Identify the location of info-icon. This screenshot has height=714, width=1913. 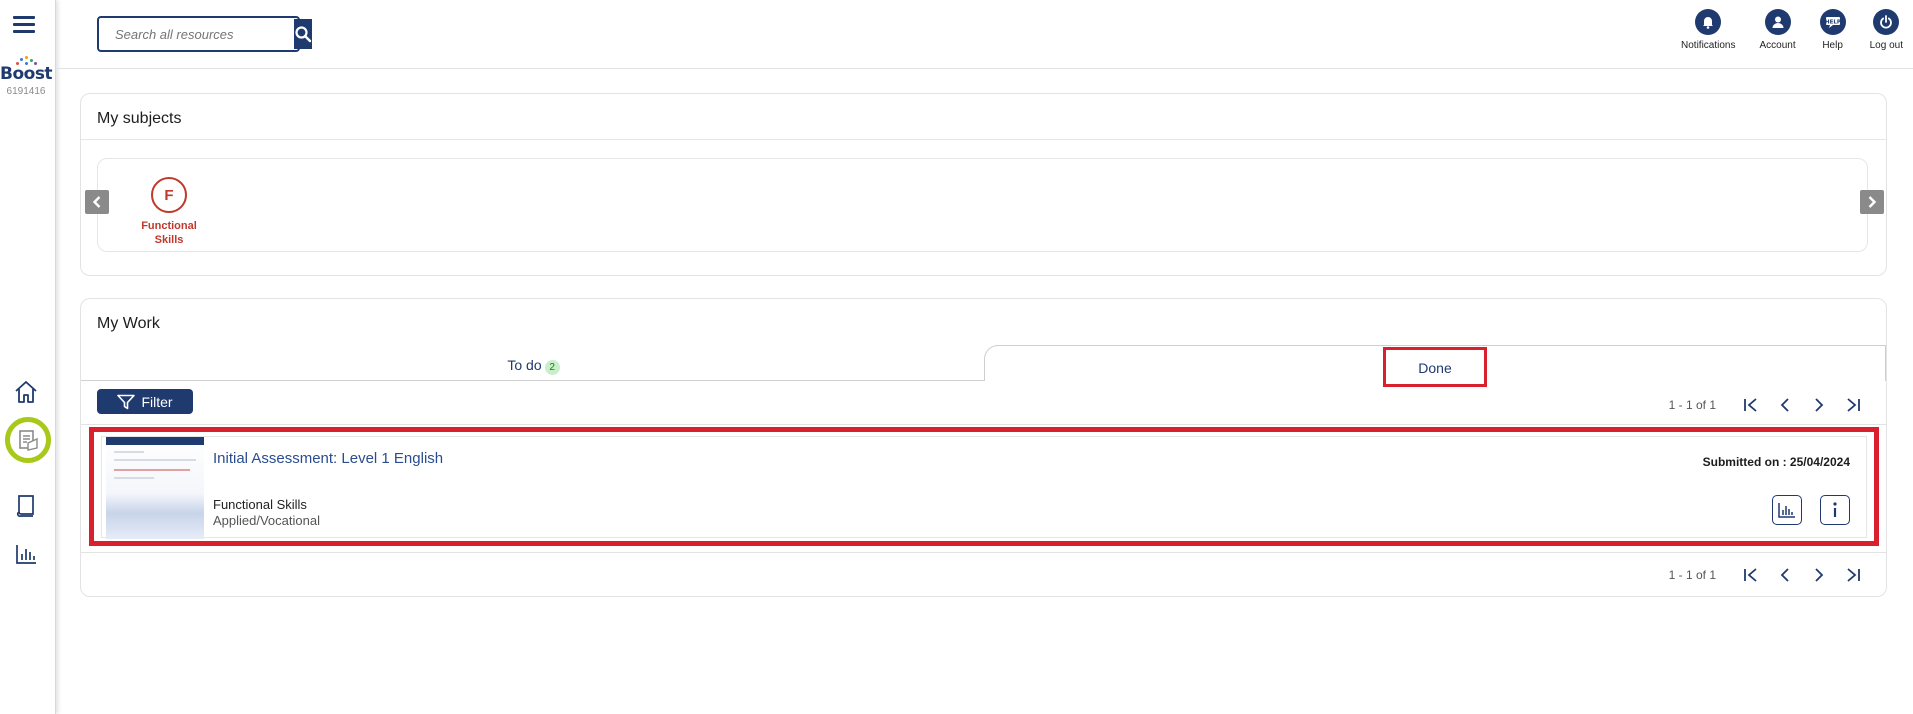
(1835, 509).